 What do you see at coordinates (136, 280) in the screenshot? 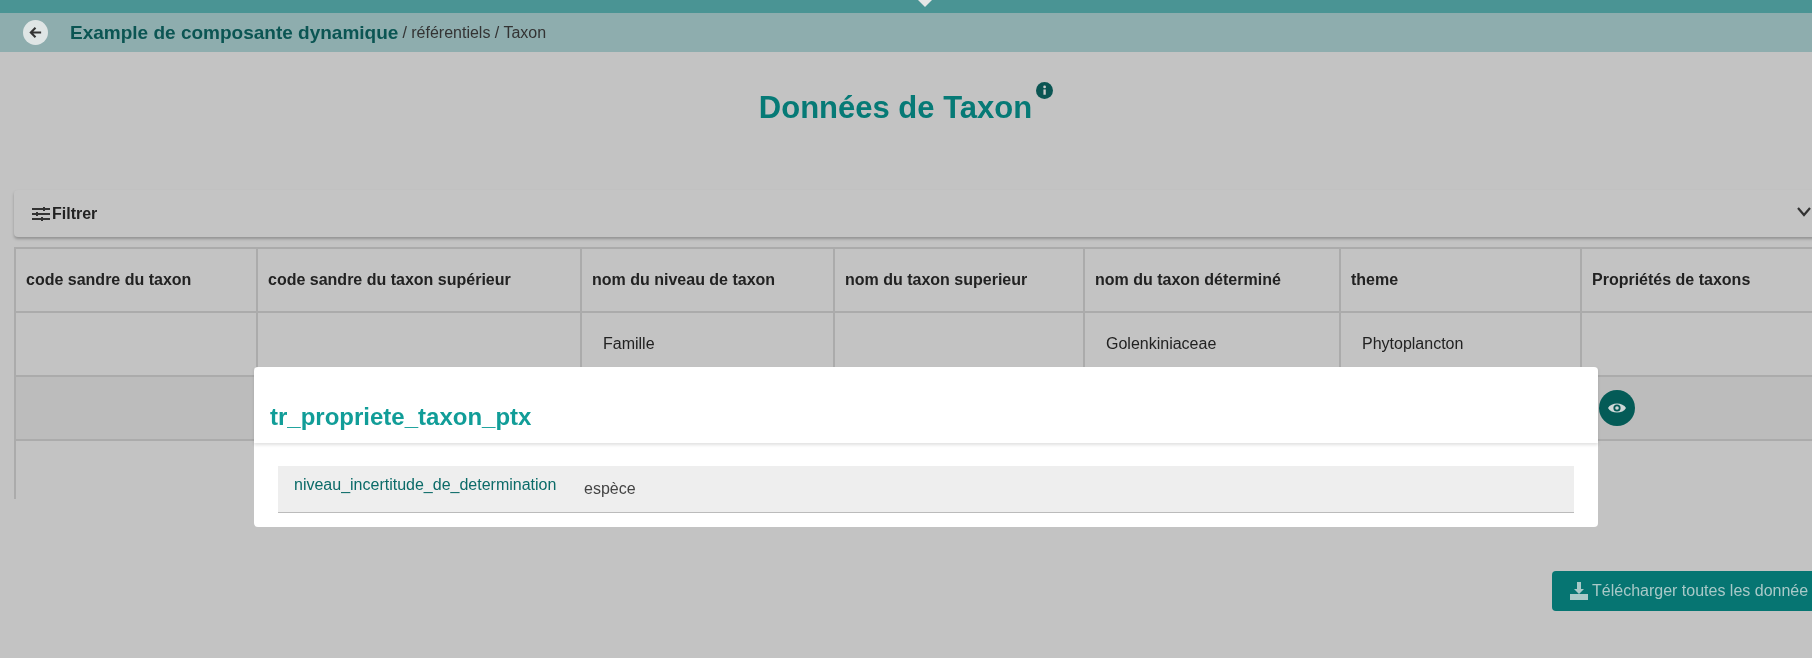
I see `column-header: code sandre du taxon` at bounding box center [136, 280].